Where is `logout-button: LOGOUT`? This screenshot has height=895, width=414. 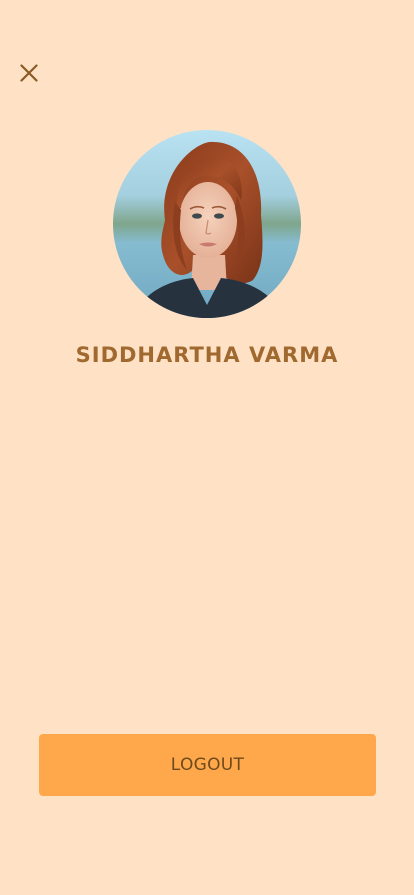 logout-button: LOGOUT is located at coordinates (207, 765).